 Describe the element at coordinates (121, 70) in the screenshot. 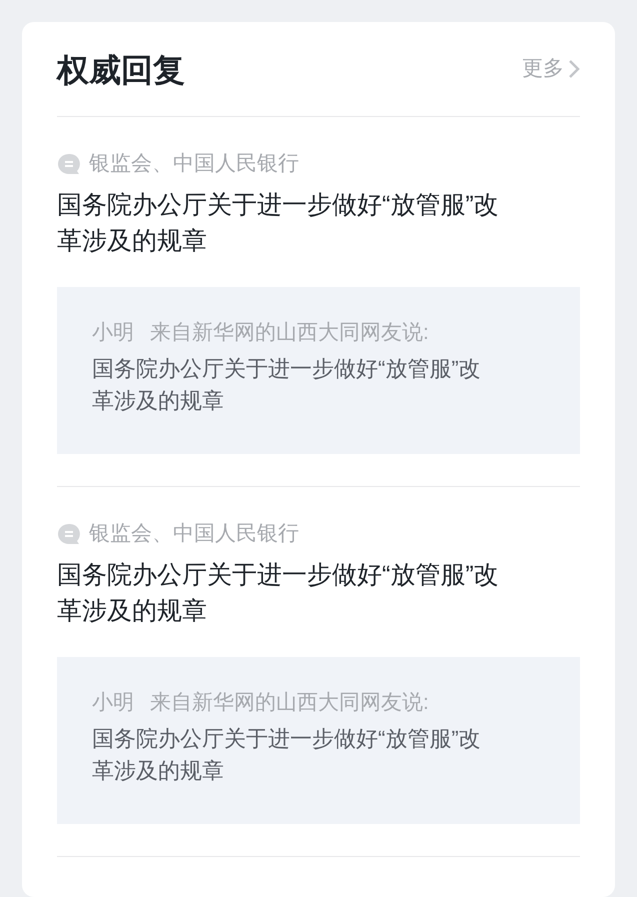

I see `section-title: 权威回复` at that location.